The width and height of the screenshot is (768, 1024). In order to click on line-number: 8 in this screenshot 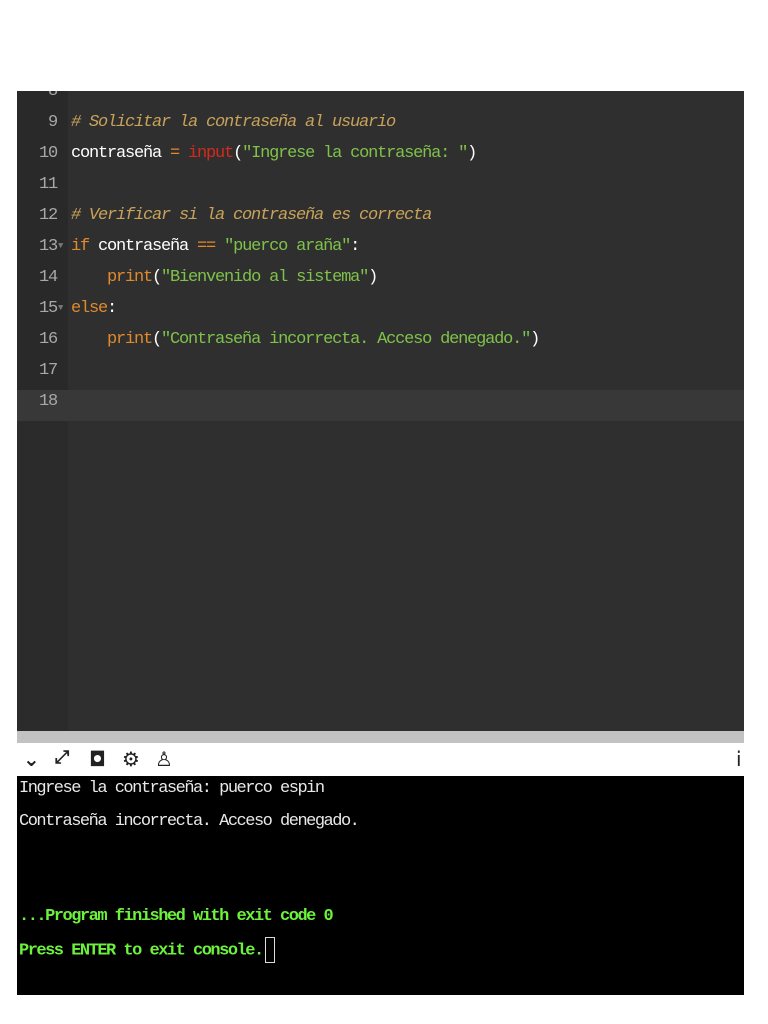, I will do `click(52, 96)`.